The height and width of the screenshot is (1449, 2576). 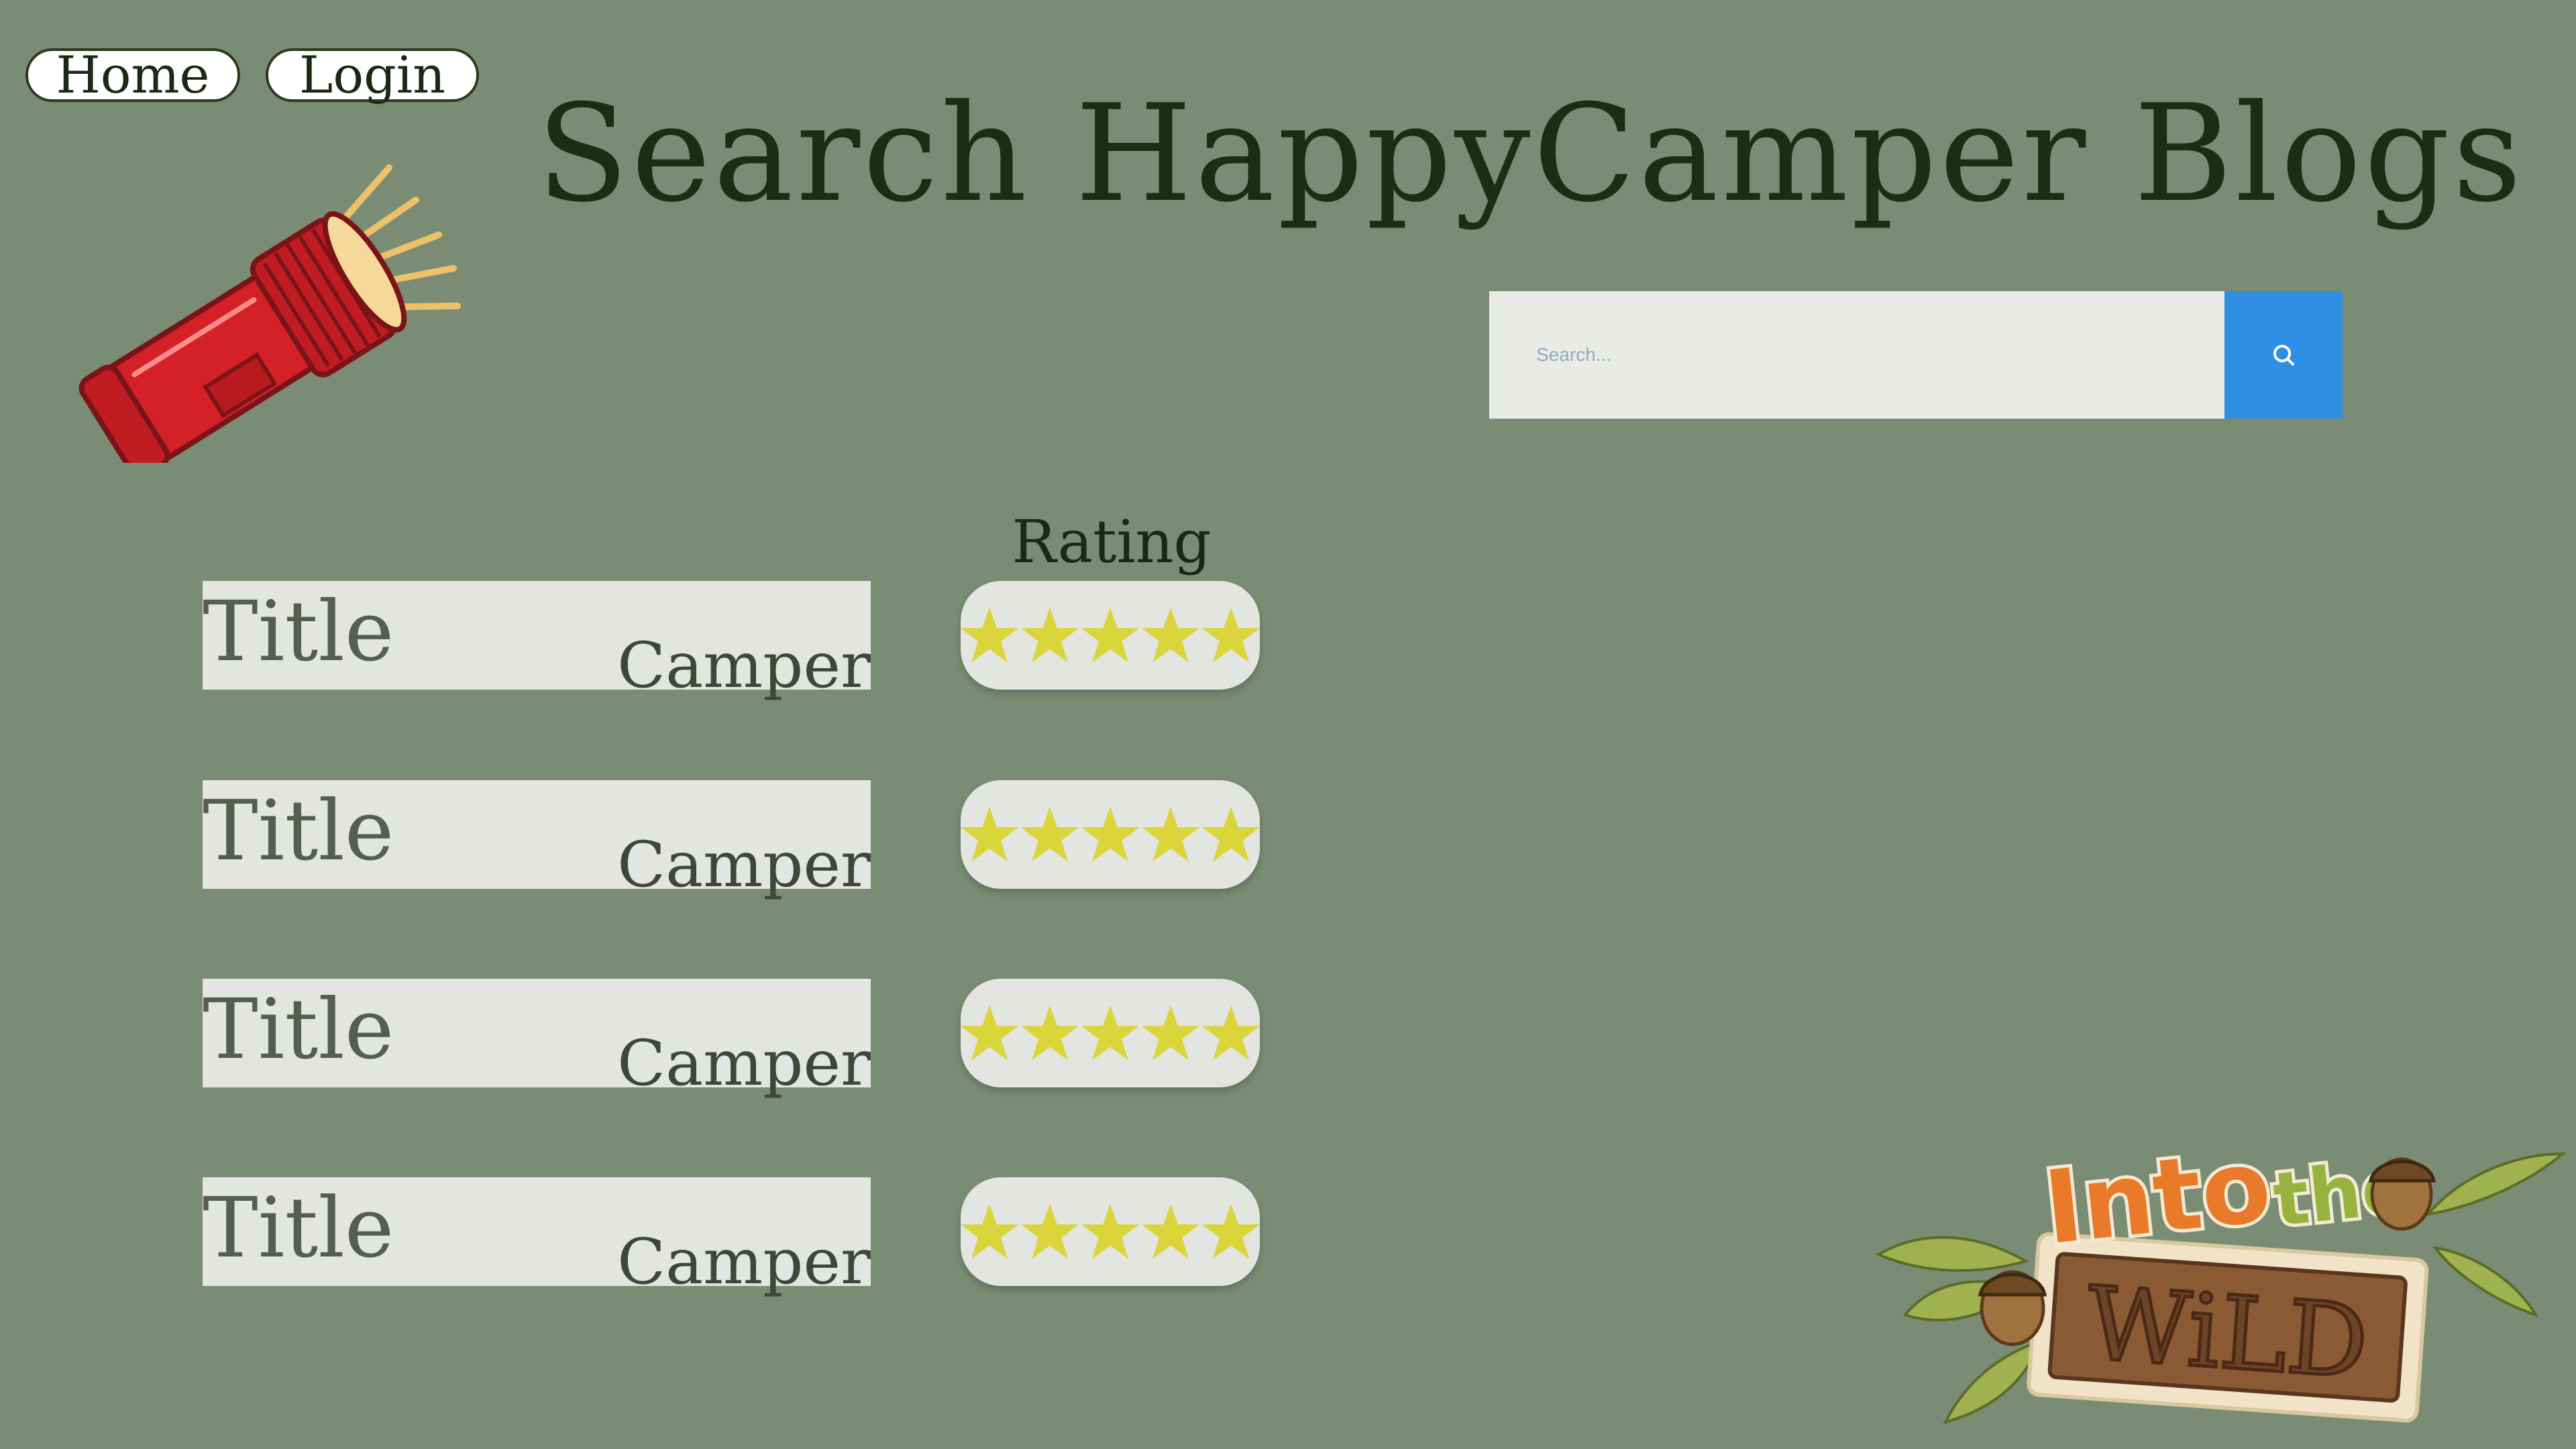 I want to click on page-title: Search HappyCamper Blogs, so click(x=1530, y=154).